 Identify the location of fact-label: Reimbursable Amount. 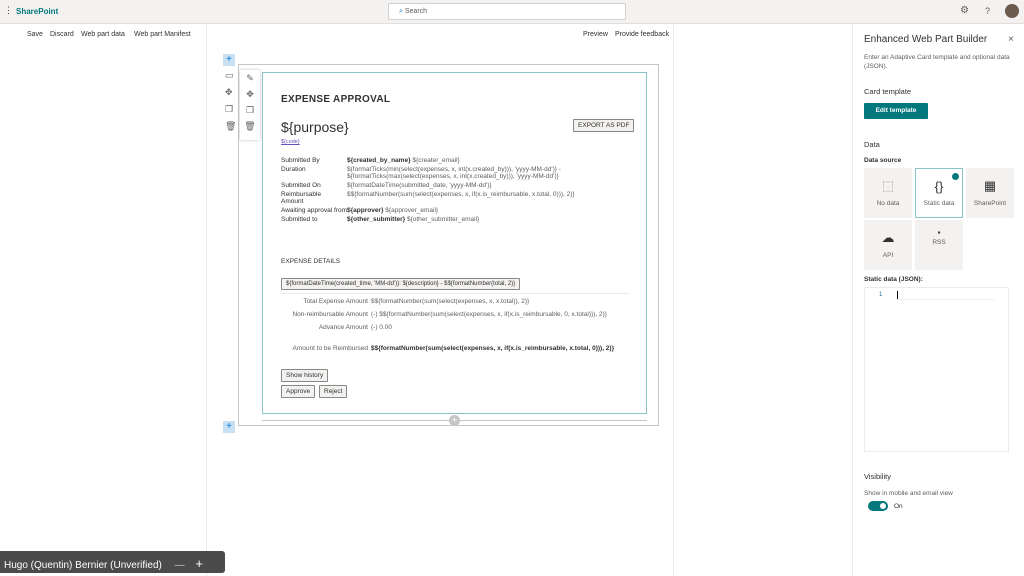
(301, 198).